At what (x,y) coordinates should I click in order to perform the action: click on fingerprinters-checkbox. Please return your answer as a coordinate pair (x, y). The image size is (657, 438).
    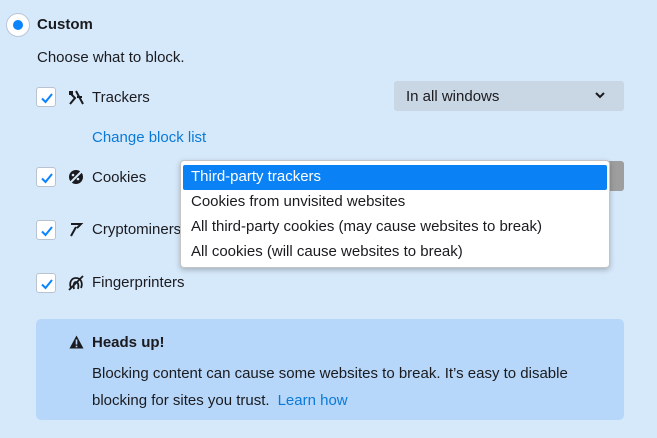
    Looking at the image, I should click on (46, 283).